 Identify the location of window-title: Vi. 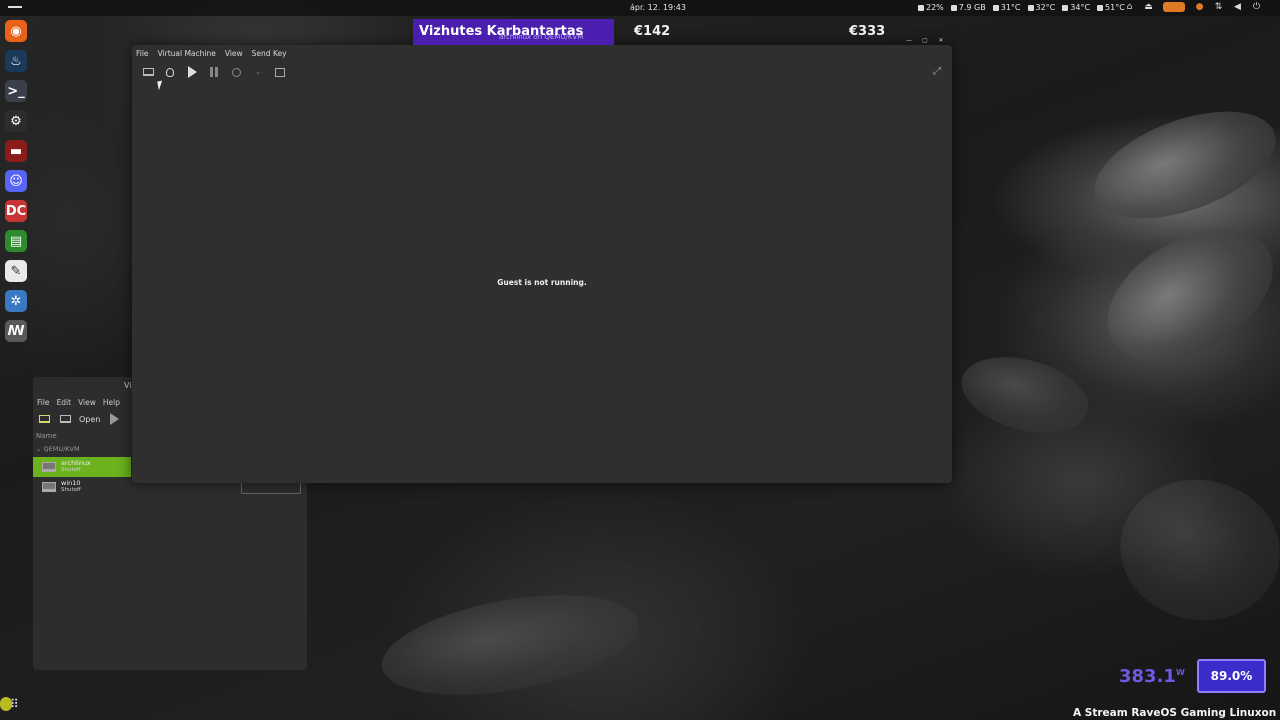
(128, 385).